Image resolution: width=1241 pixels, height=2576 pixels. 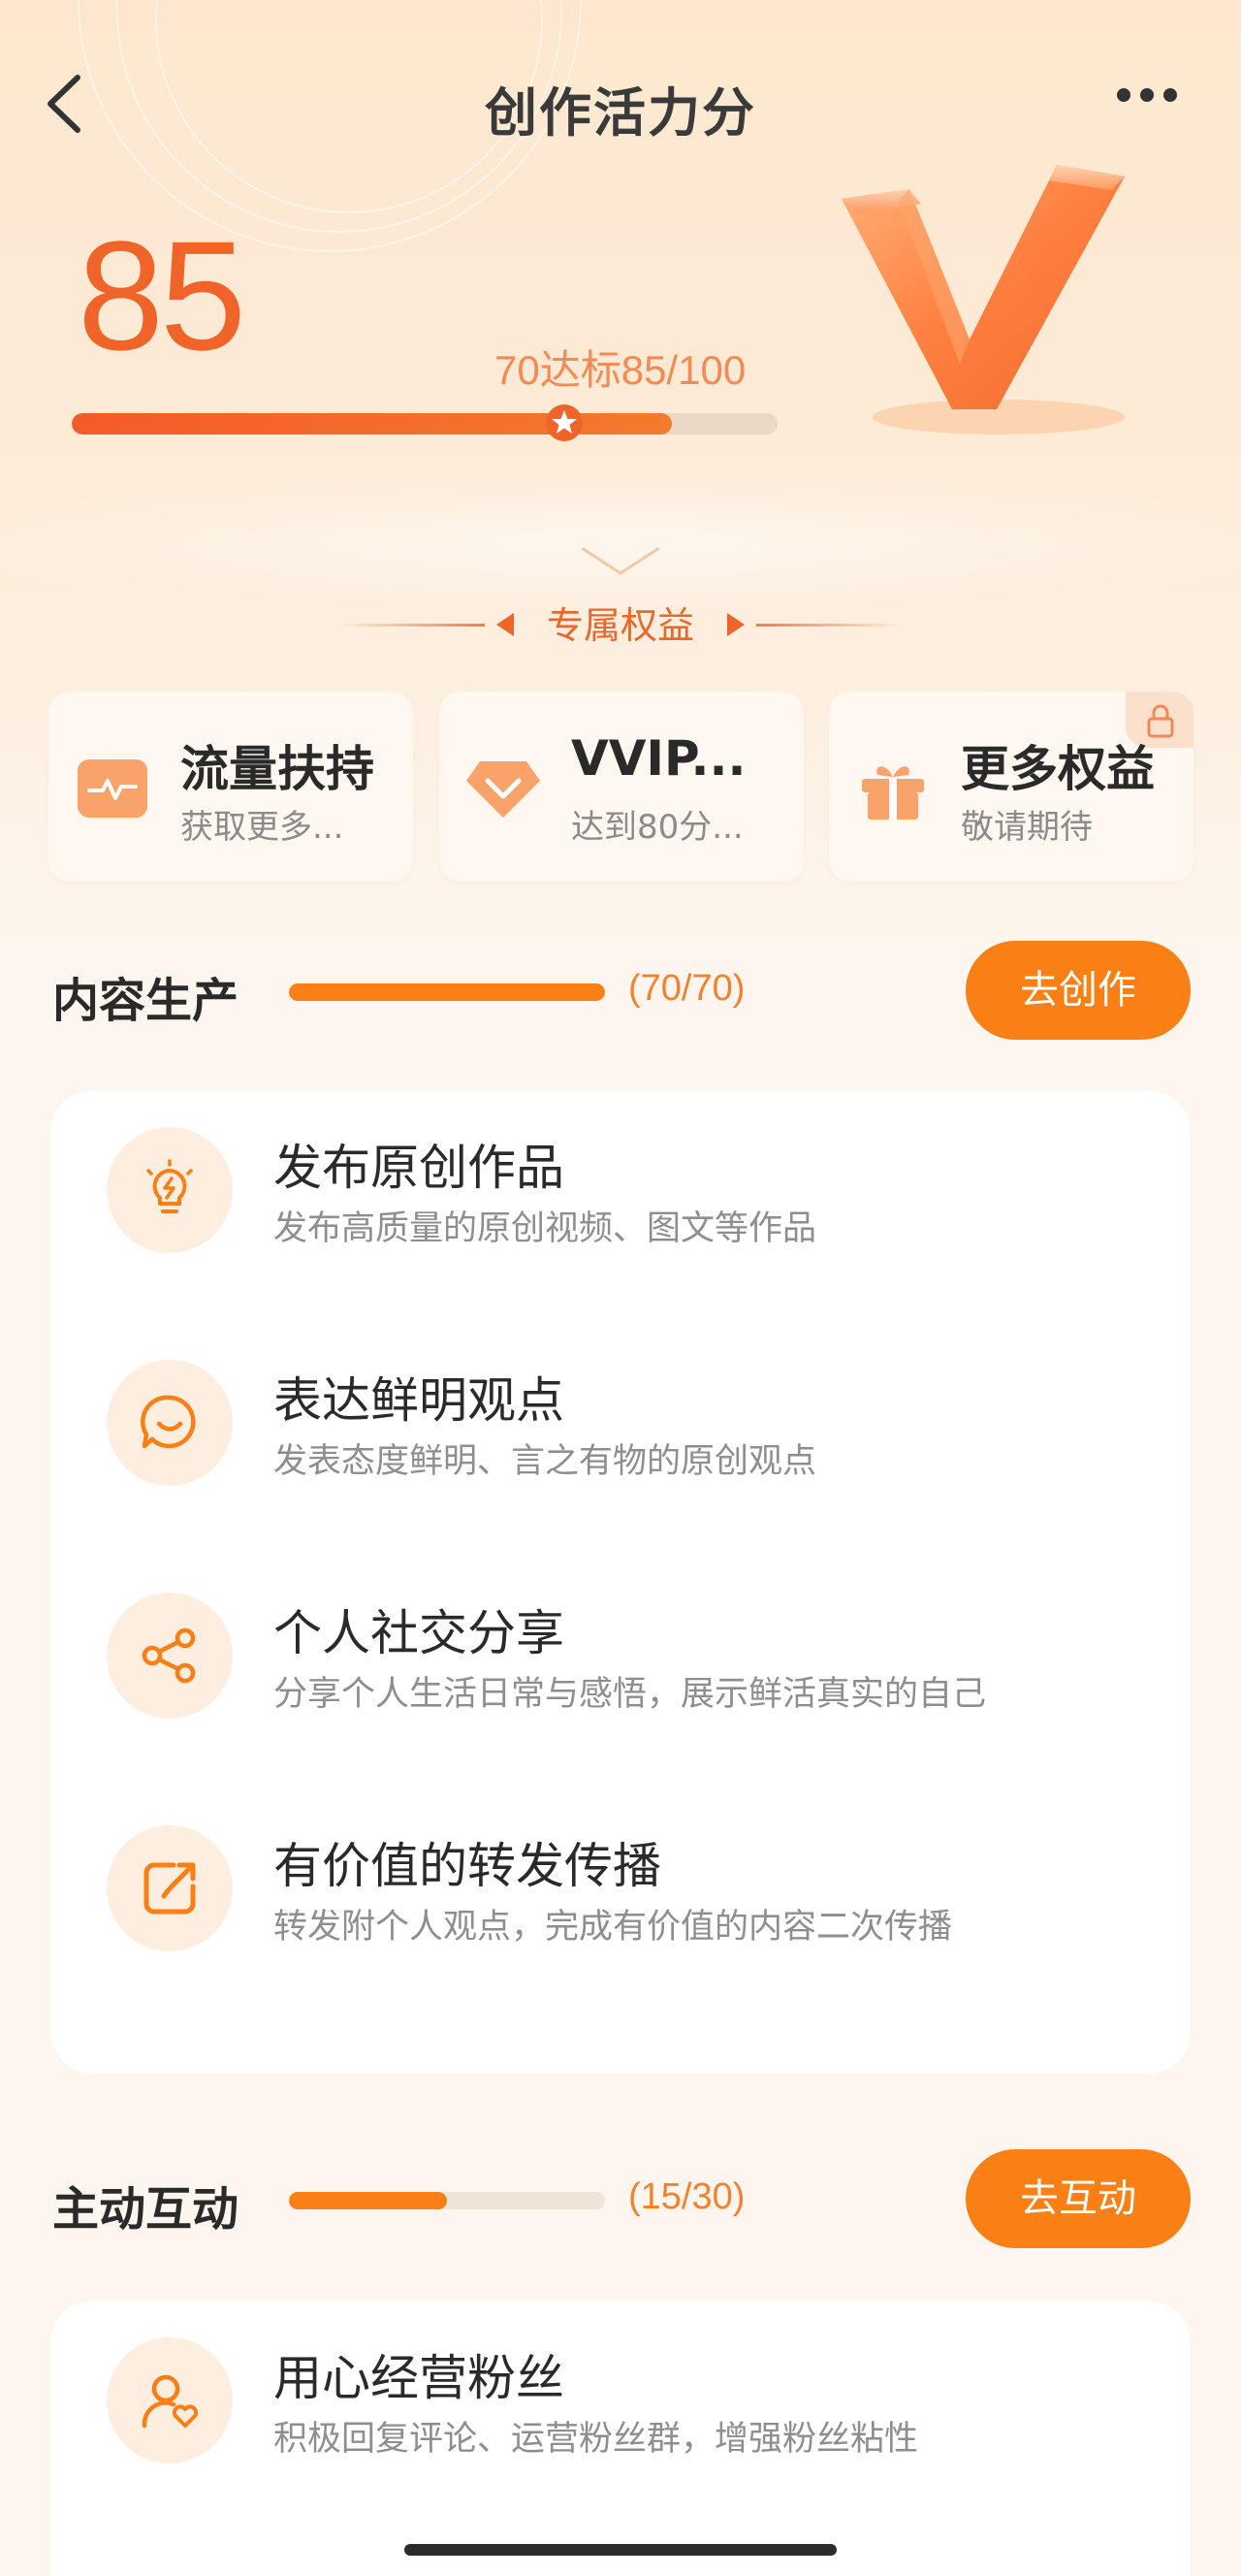 I want to click on list-item: 表达鲜明观点 发表态度鲜明、言之有物的原创观点, so click(x=620, y=1420).